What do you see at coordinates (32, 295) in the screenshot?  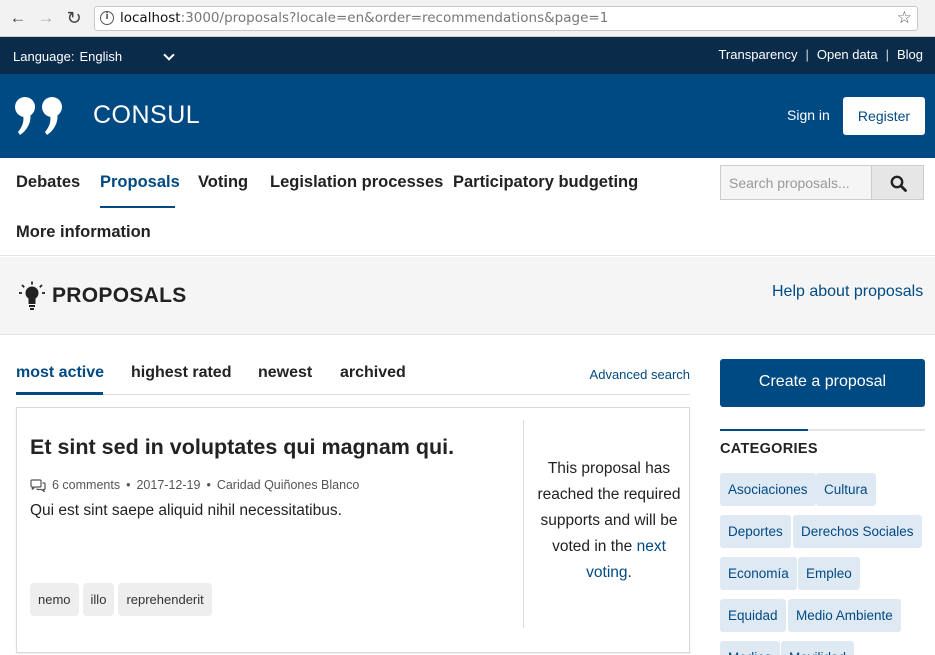 I see `lightbulb-icon` at bounding box center [32, 295].